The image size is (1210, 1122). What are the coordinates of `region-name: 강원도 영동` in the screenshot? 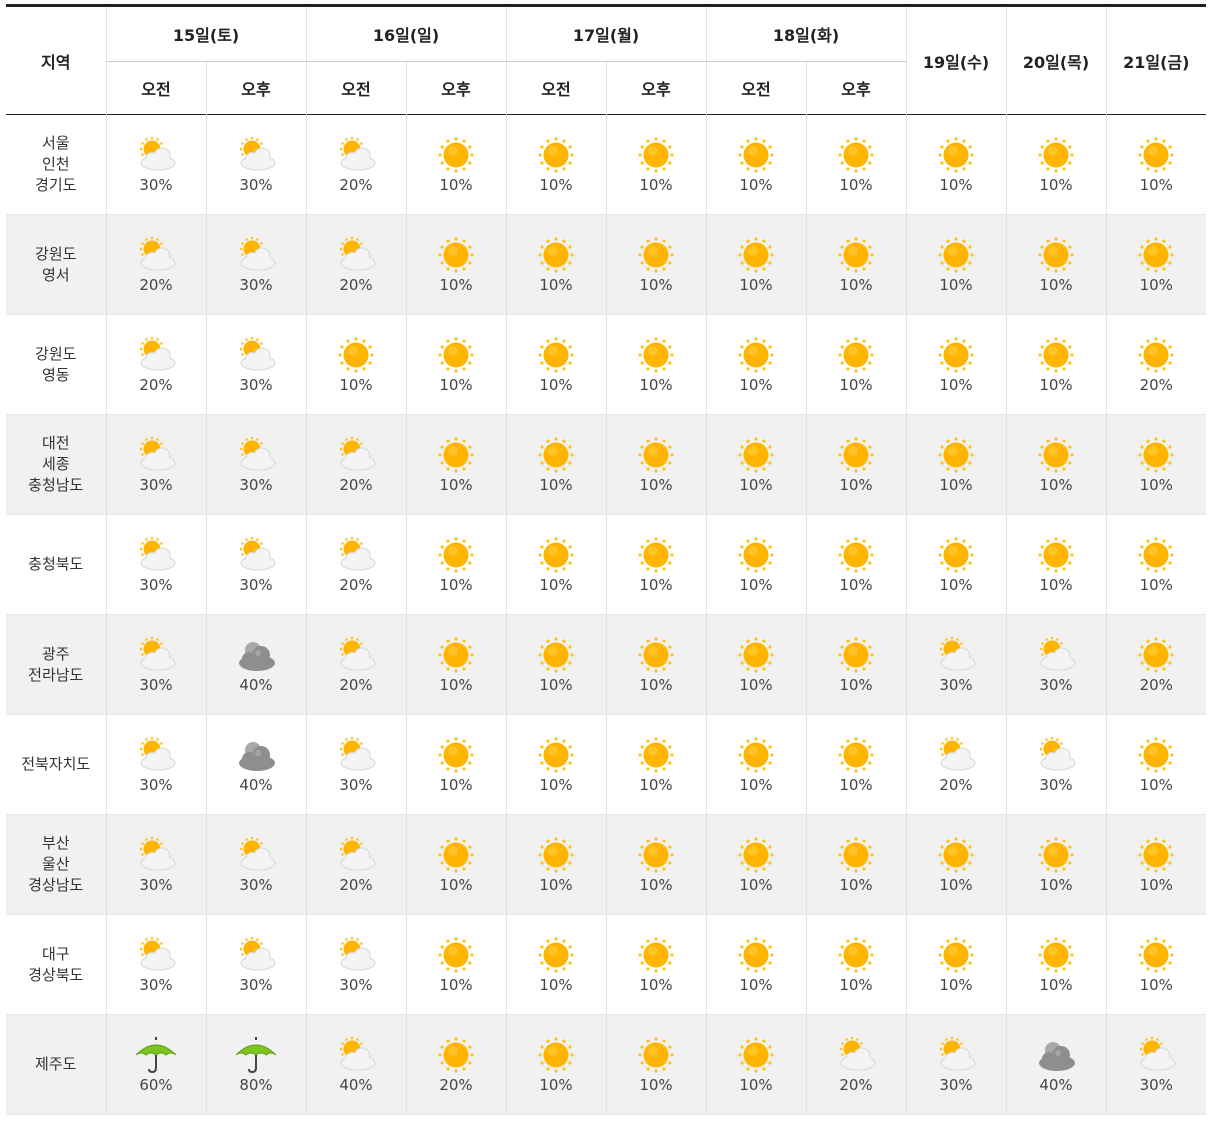 It's located at (56, 364).